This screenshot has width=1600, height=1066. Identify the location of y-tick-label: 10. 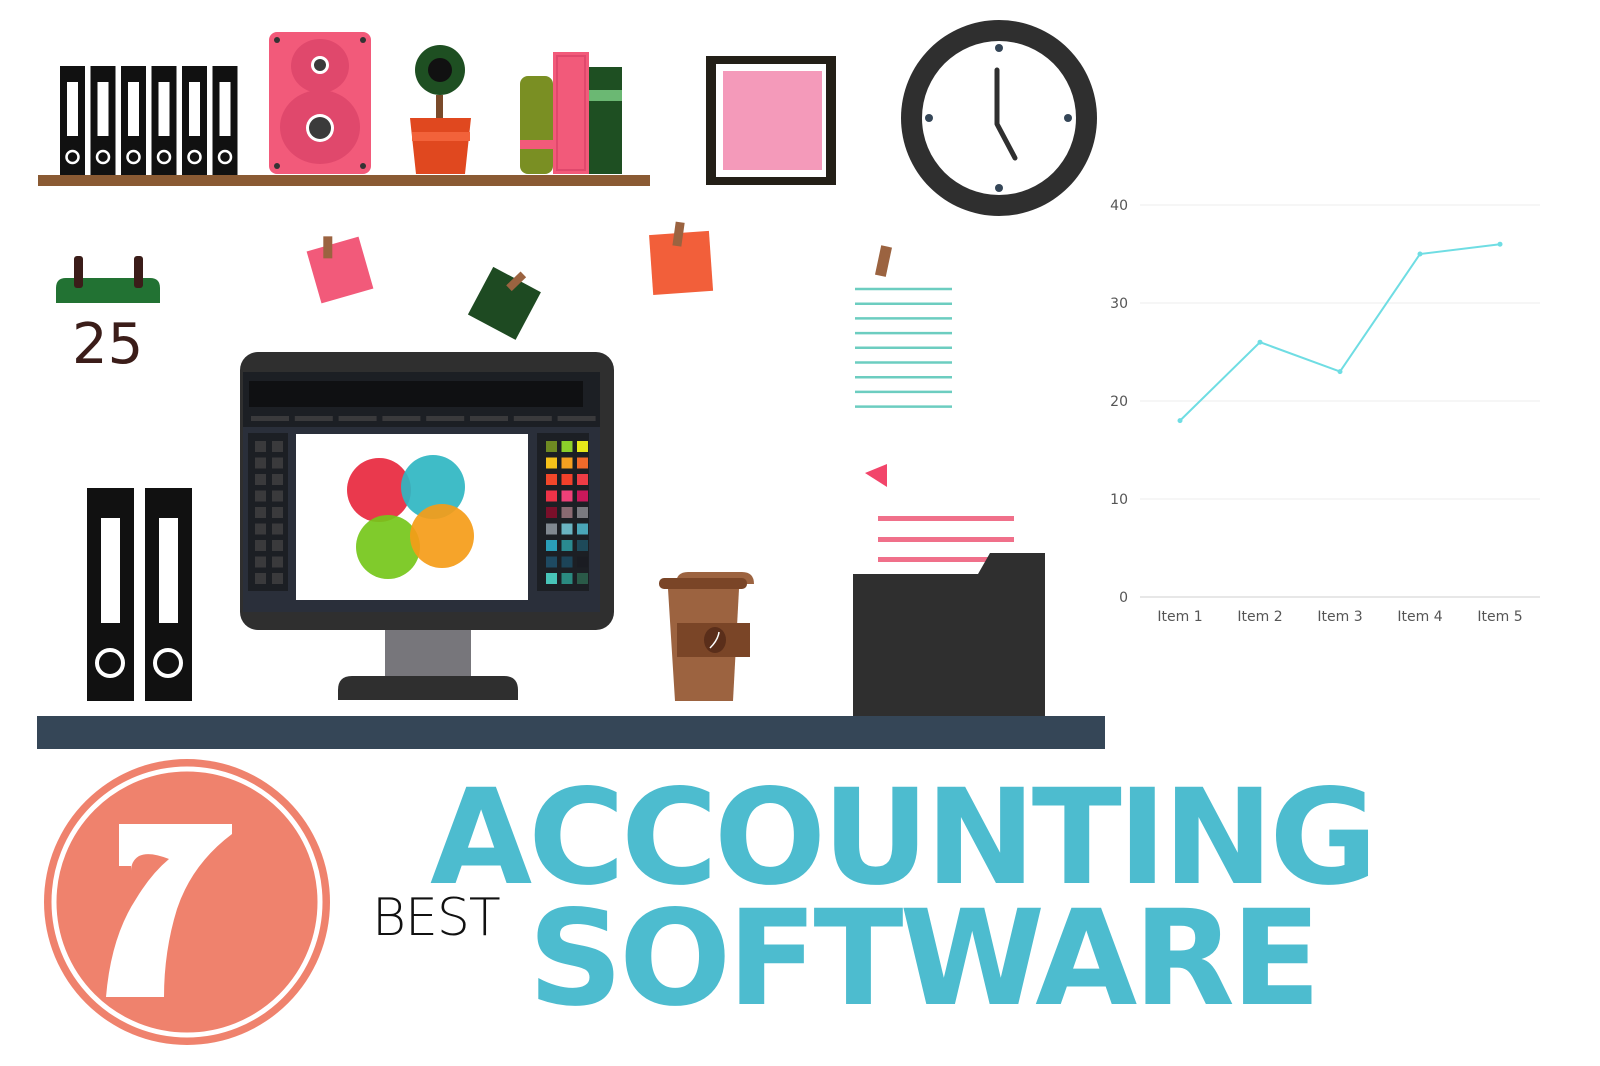
(1119, 500).